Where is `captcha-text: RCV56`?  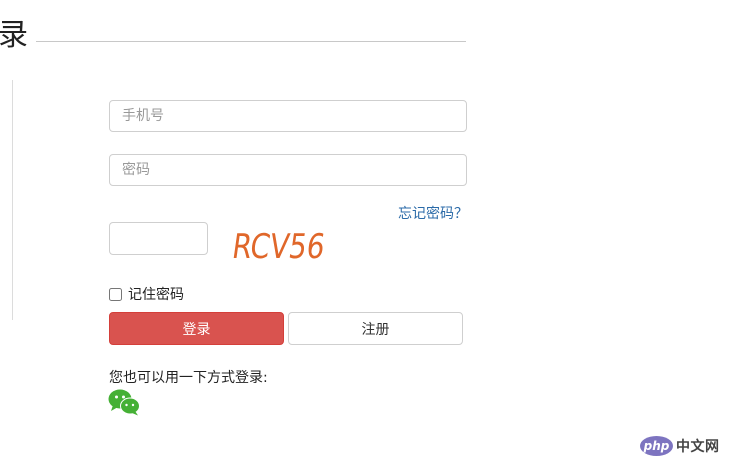
captcha-text: RCV56 is located at coordinates (279, 246).